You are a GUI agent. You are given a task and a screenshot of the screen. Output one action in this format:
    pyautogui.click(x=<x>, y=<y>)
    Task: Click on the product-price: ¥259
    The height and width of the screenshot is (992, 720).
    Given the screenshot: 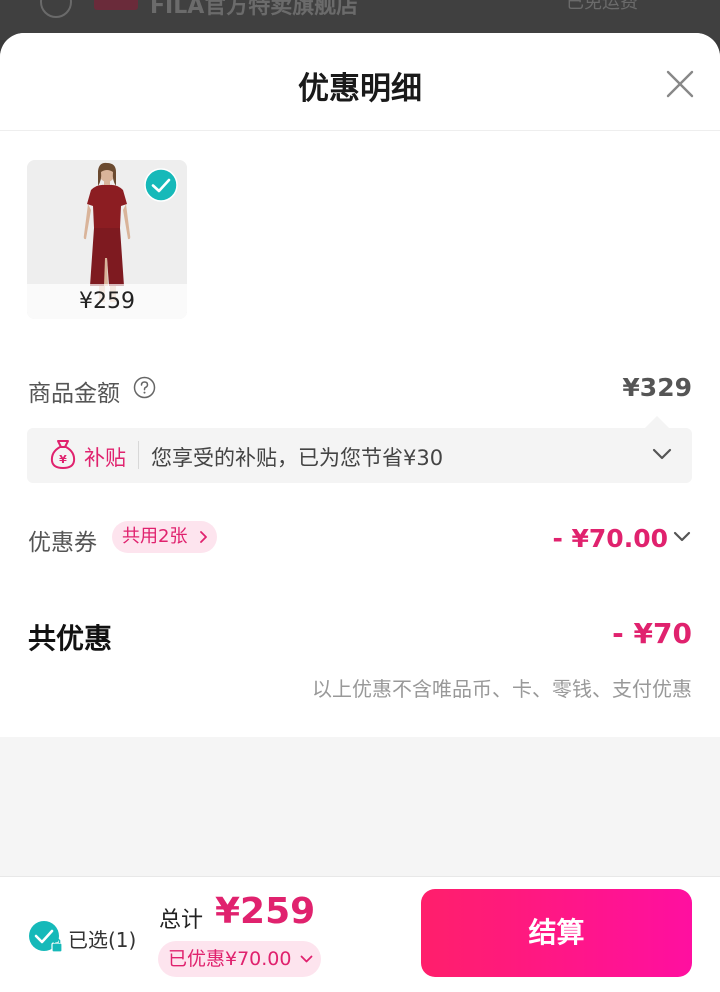 What is the action you would take?
    pyautogui.click(x=107, y=301)
    